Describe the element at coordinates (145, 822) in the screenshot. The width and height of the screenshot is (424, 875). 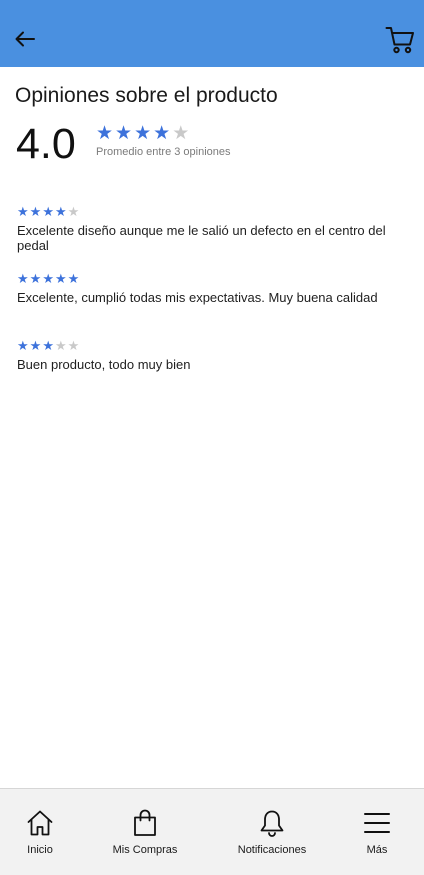
I see `shopping-bag-icon` at that location.